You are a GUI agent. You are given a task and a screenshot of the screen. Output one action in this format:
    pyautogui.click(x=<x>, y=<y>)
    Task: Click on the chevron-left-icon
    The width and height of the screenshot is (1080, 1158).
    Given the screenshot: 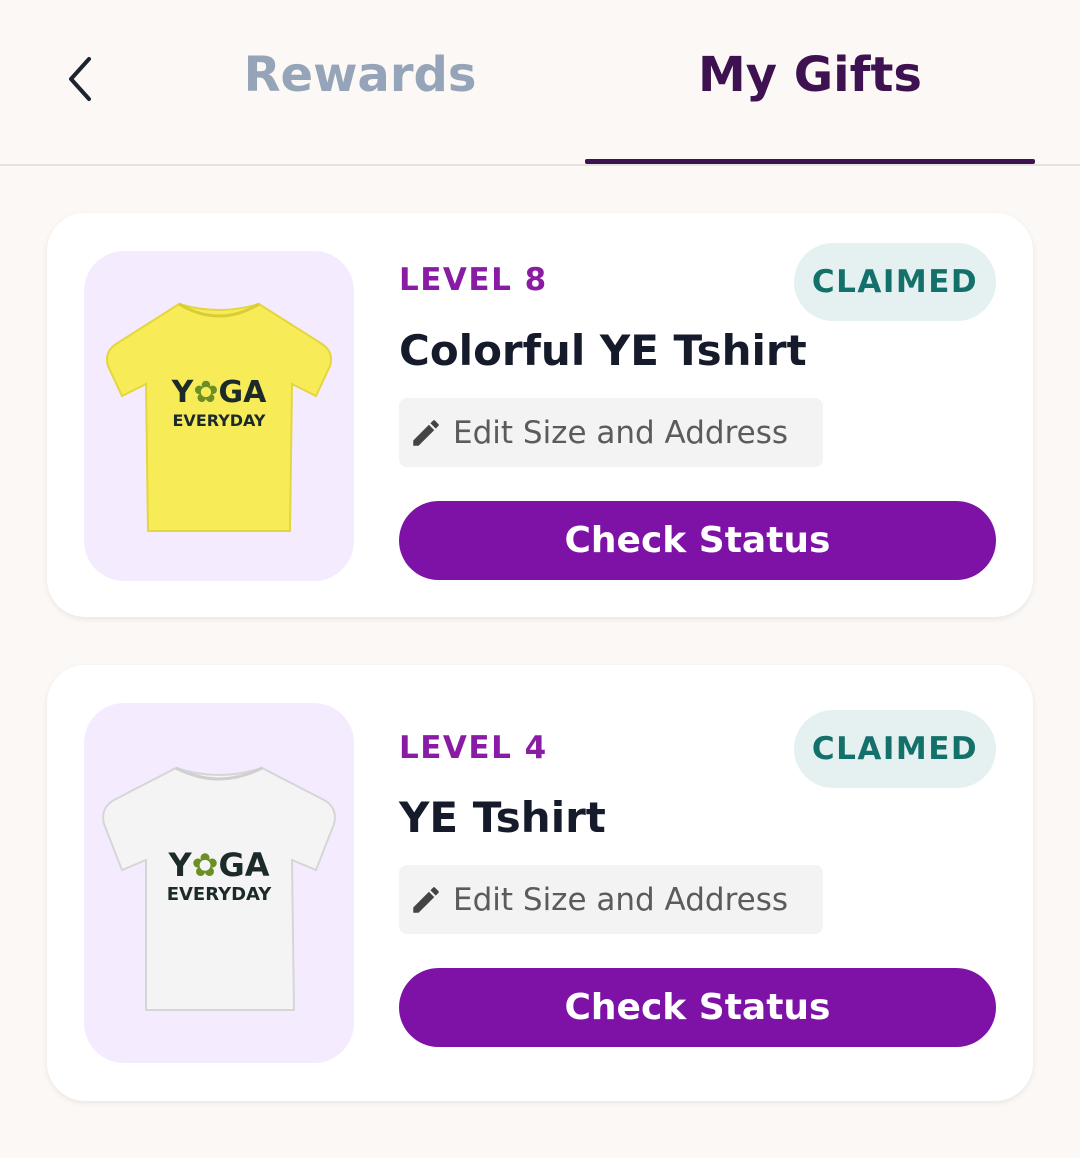 What is the action you would take?
    pyautogui.click(x=80, y=79)
    